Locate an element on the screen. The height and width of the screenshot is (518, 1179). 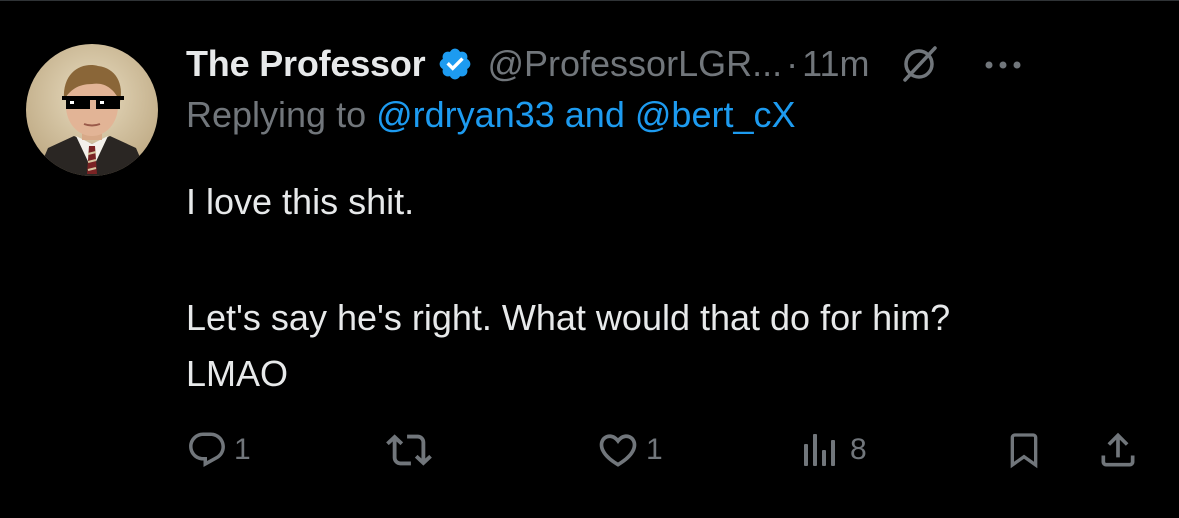
display-name: The Professor is located at coordinates (306, 64).